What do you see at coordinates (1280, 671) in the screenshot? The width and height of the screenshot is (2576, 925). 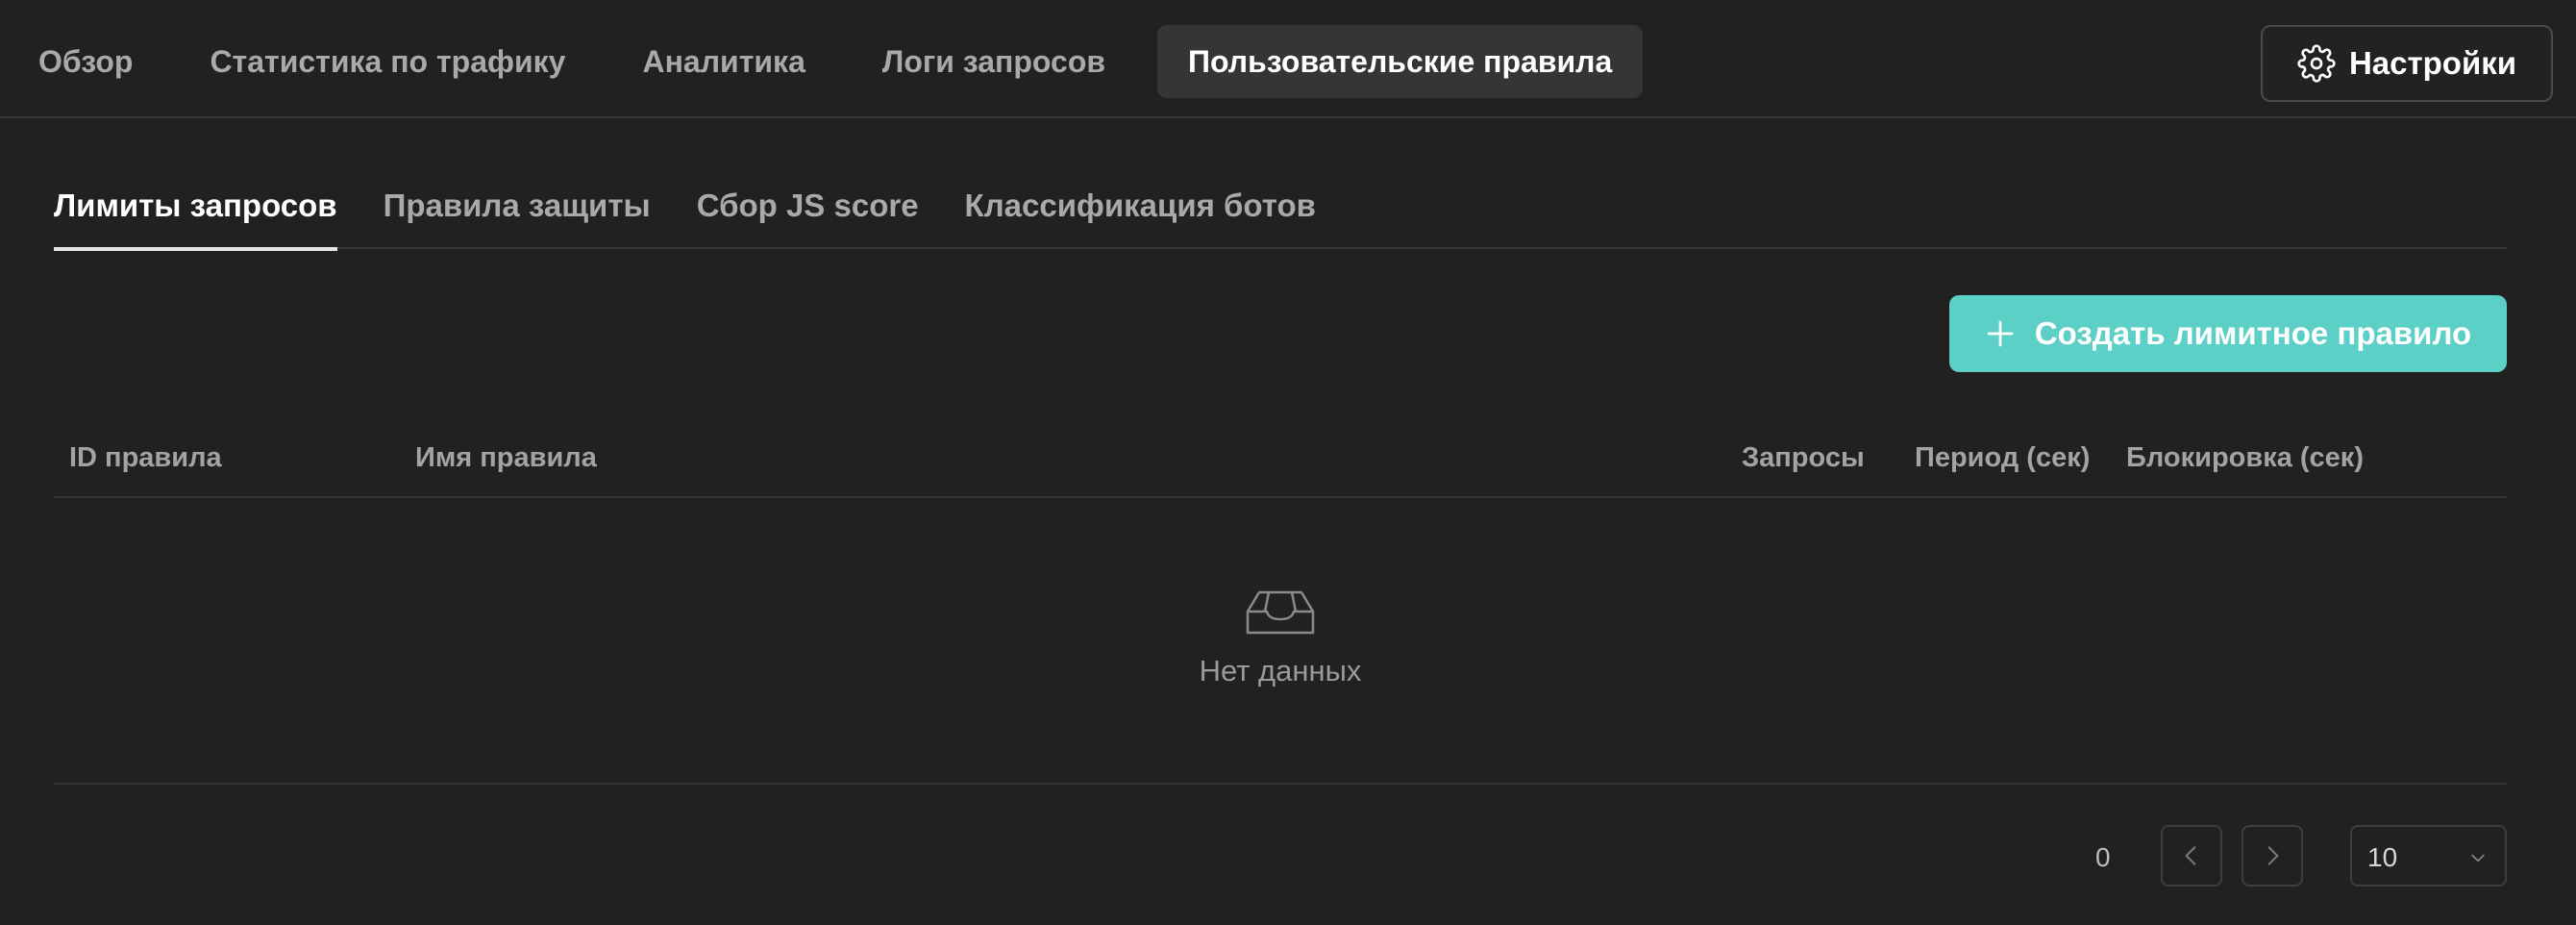 I see `empty-state-text: Нет данных` at bounding box center [1280, 671].